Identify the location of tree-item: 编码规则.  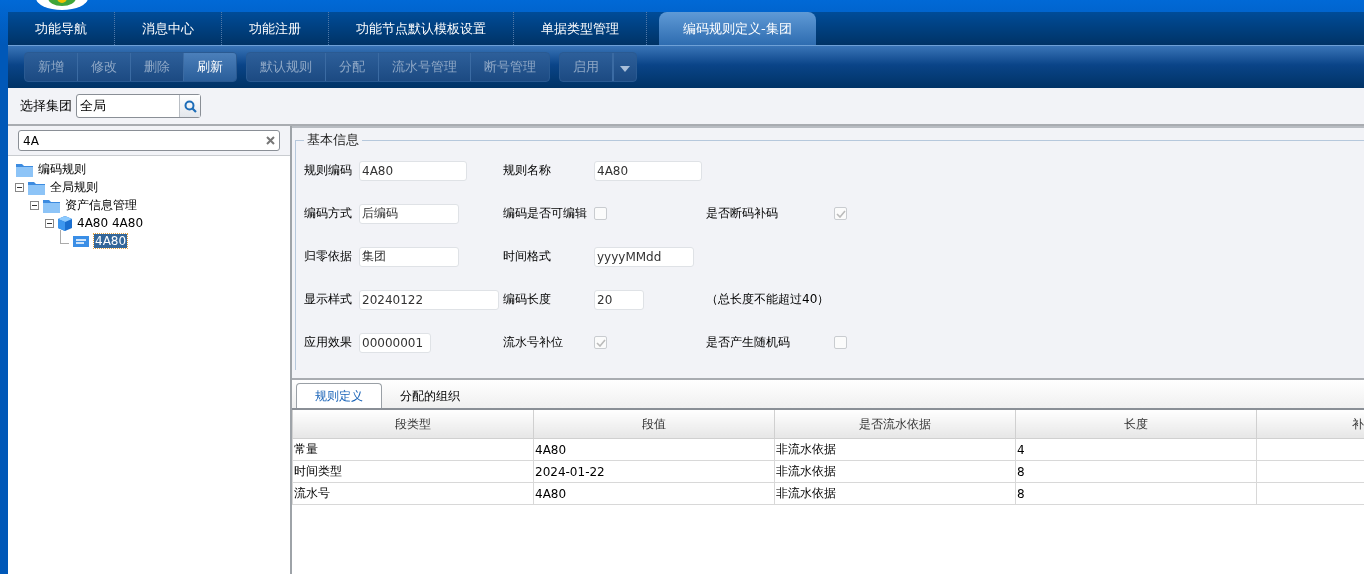
(62, 169).